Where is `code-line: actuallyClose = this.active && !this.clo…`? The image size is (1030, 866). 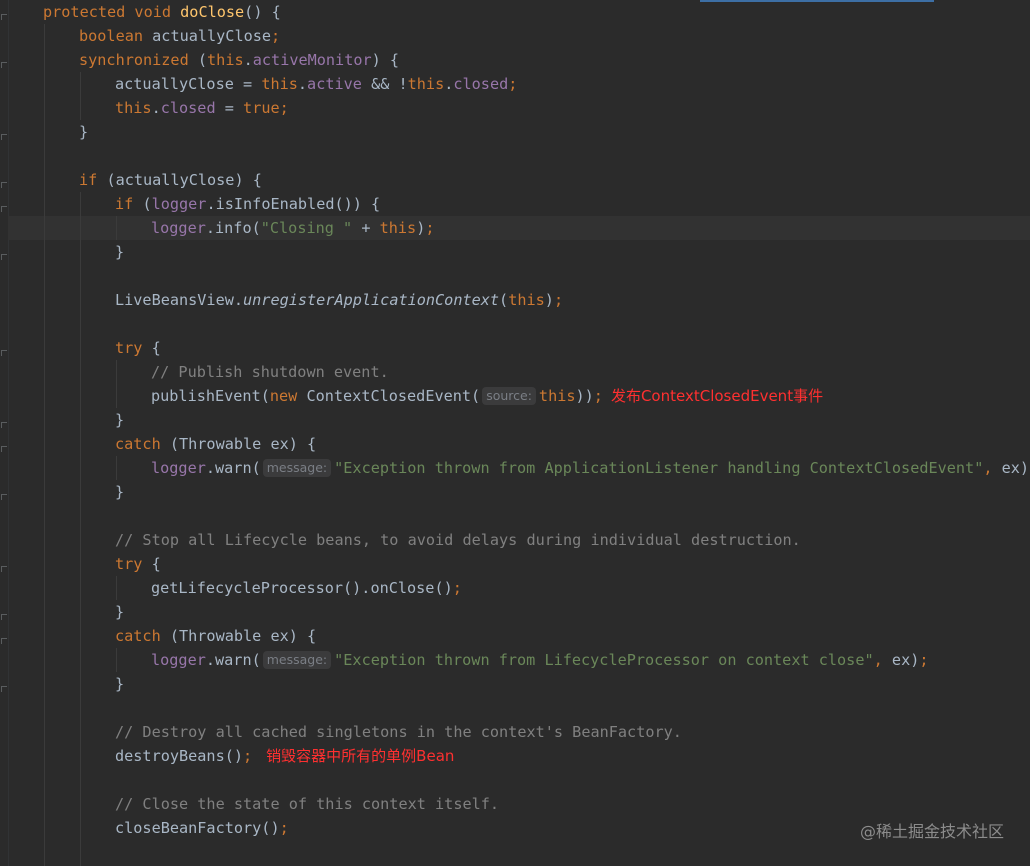
code-line: actuallyClose = this.active && !this.clo… is located at coordinates (316, 84).